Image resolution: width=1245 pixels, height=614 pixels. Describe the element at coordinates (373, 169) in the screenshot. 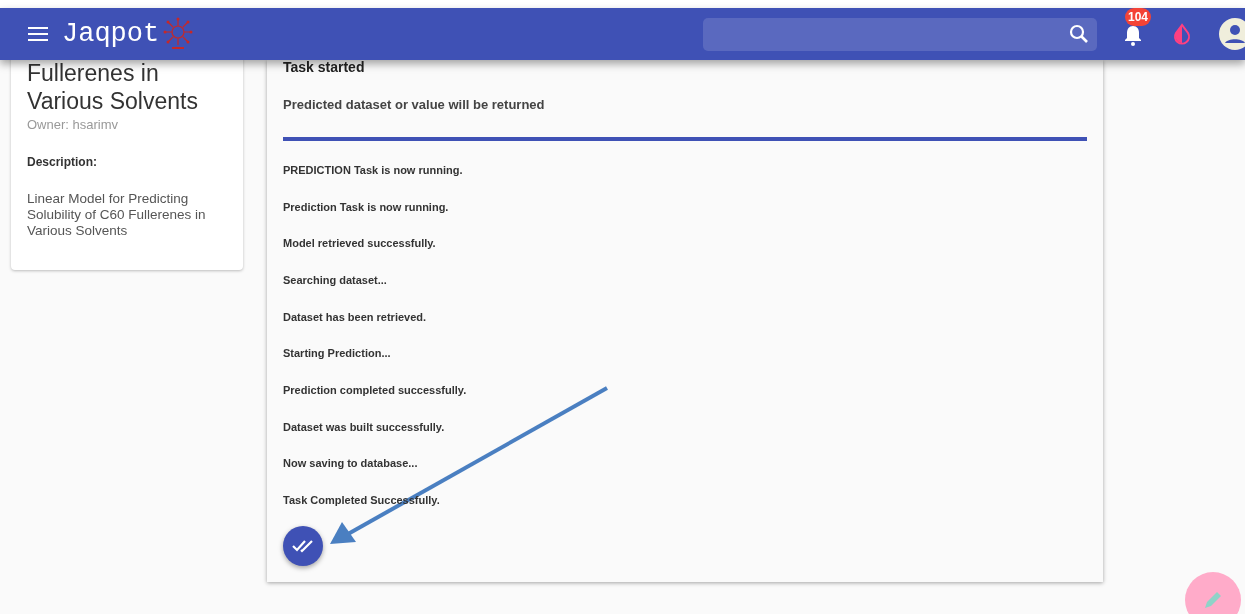

I see `task-message: PREDICTION Task is now running.` at that location.